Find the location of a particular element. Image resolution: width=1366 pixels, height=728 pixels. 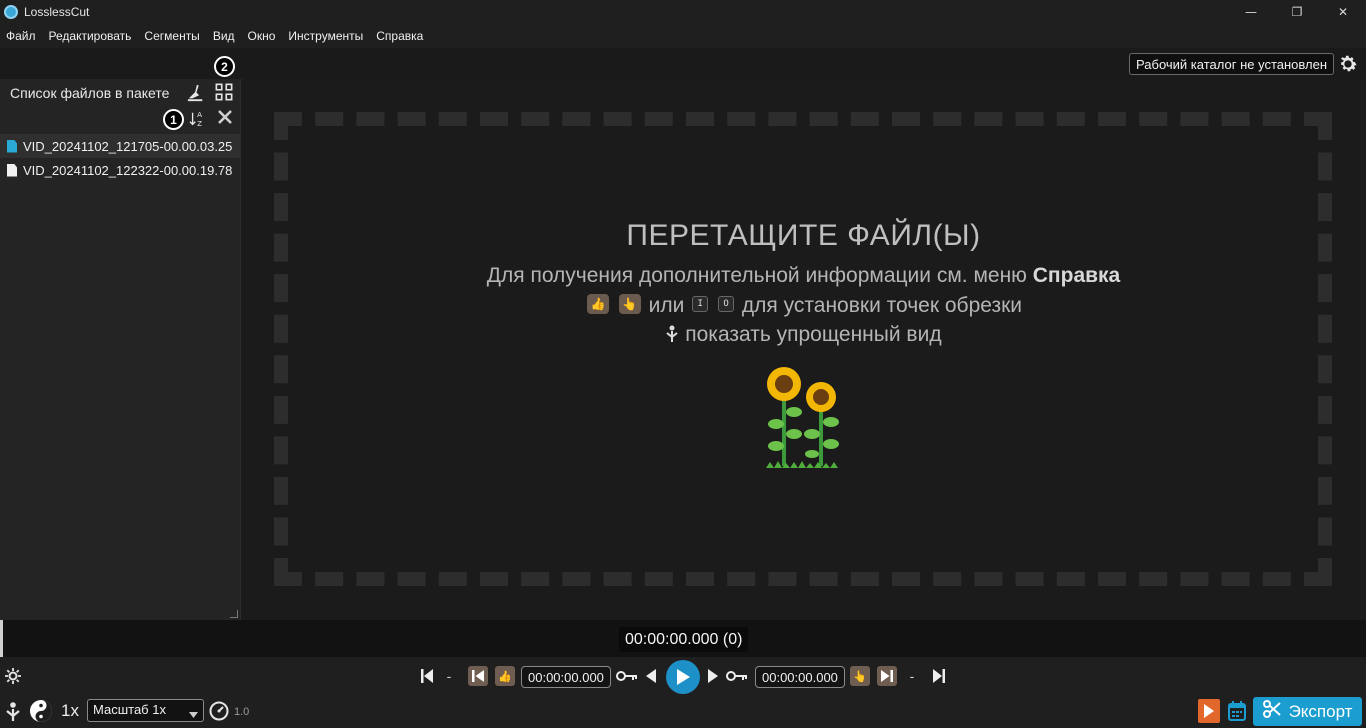

menu-edit: Редактировать is located at coordinates (90, 36).